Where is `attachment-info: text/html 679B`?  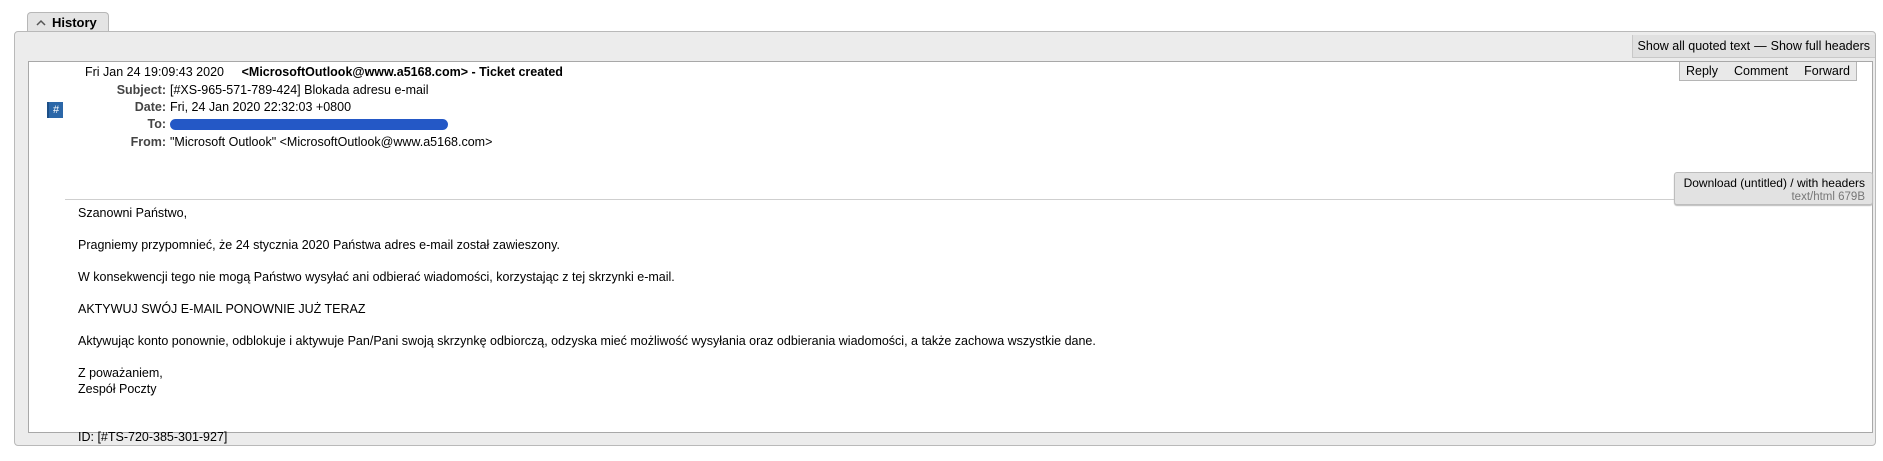
attachment-info: text/html 679B is located at coordinates (1828, 197).